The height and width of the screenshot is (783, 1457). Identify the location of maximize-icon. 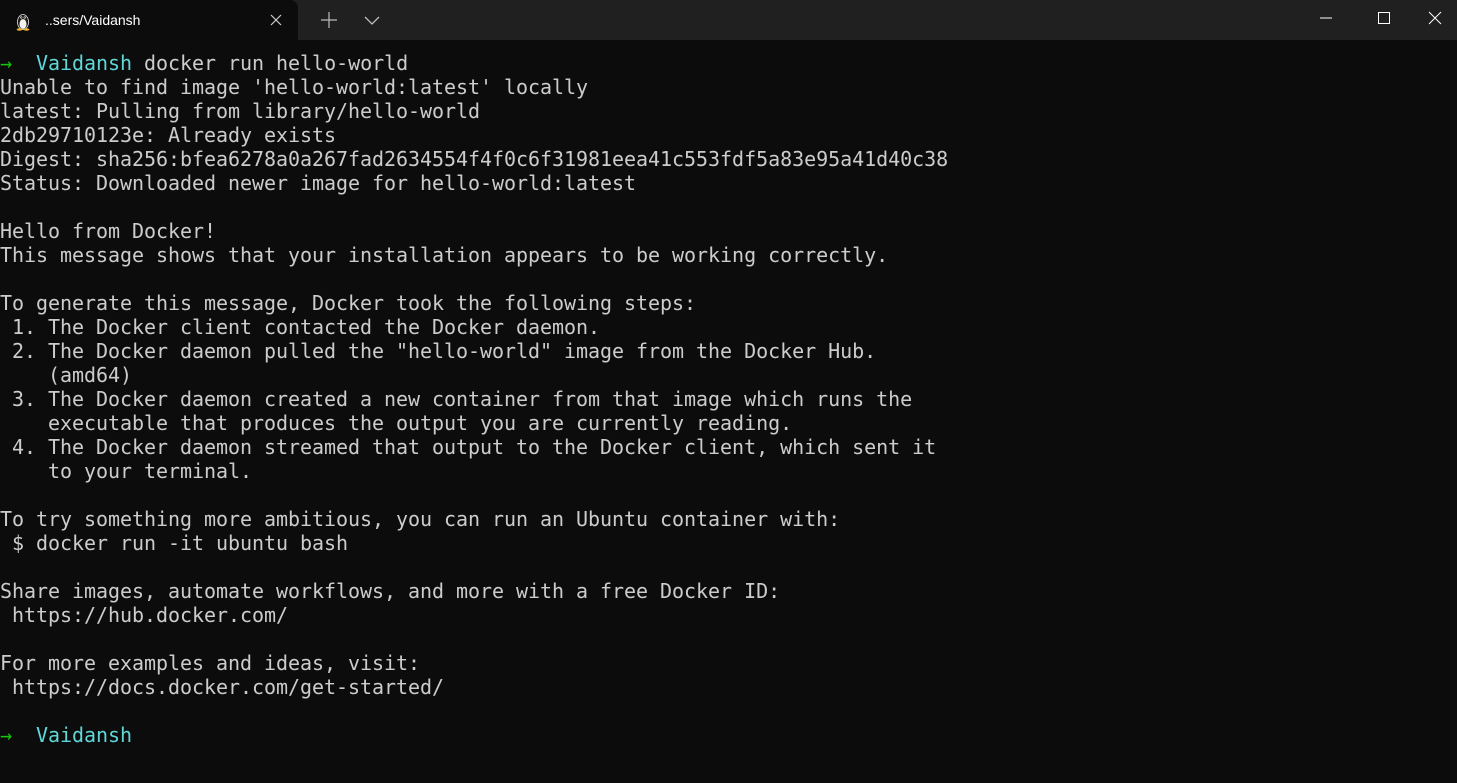
(1384, 18).